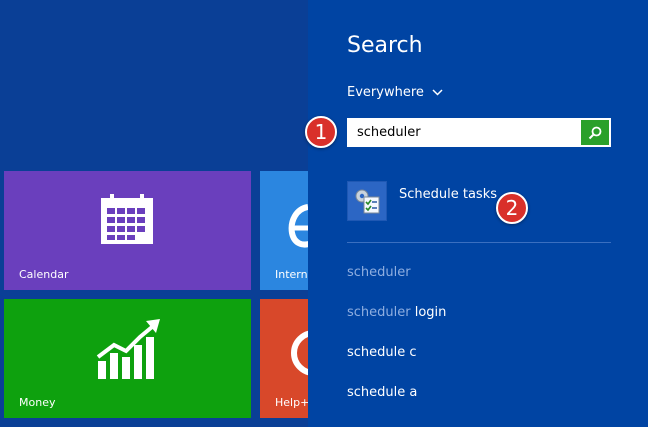 Image resolution: width=648 pixels, height=427 pixels. What do you see at coordinates (128, 349) in the screenshot?
I see `chart-up-icon` at bounding box center [128, 349].